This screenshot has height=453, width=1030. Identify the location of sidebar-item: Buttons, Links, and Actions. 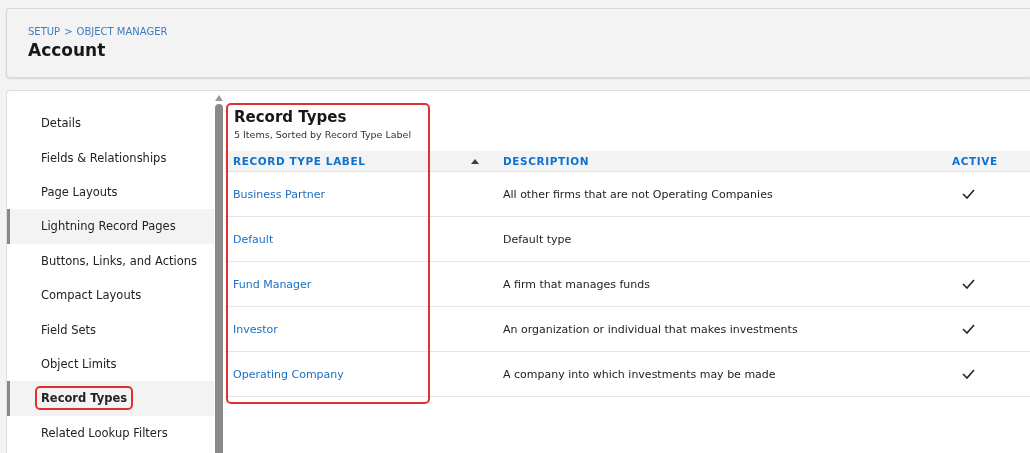
(110, 260).